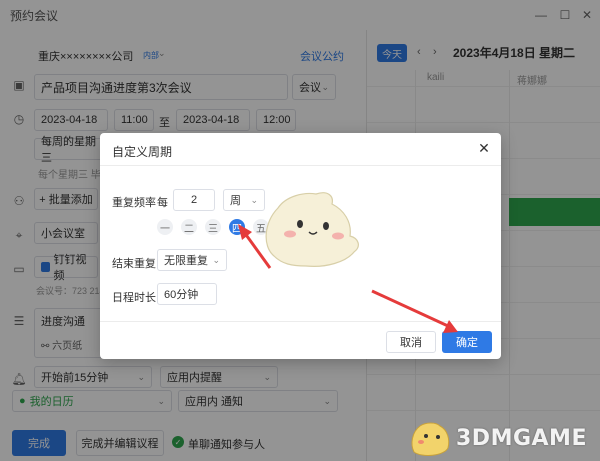 The width and height of the screenshot is (600, 461). I want to click on mascot-sticker, so click(312, 229).